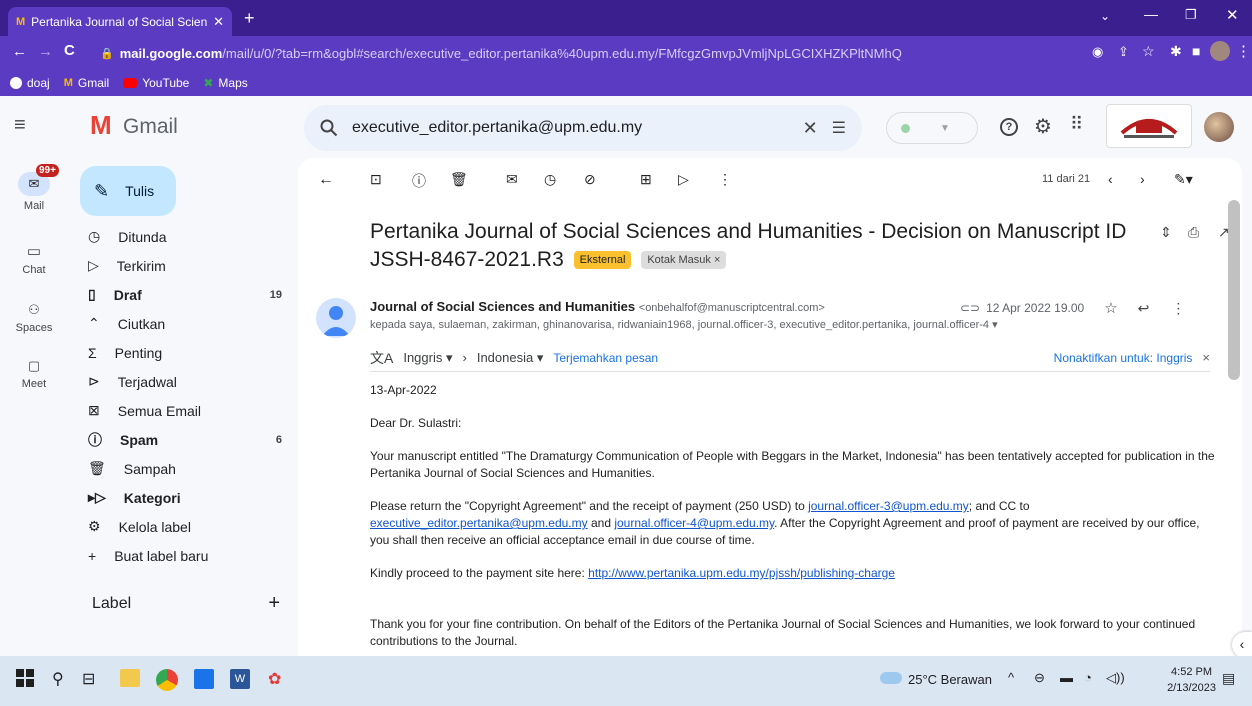  Describe the element at coordinates (1228, 678) in the screenshot. I see `notifications-icon: ▤` at that location.